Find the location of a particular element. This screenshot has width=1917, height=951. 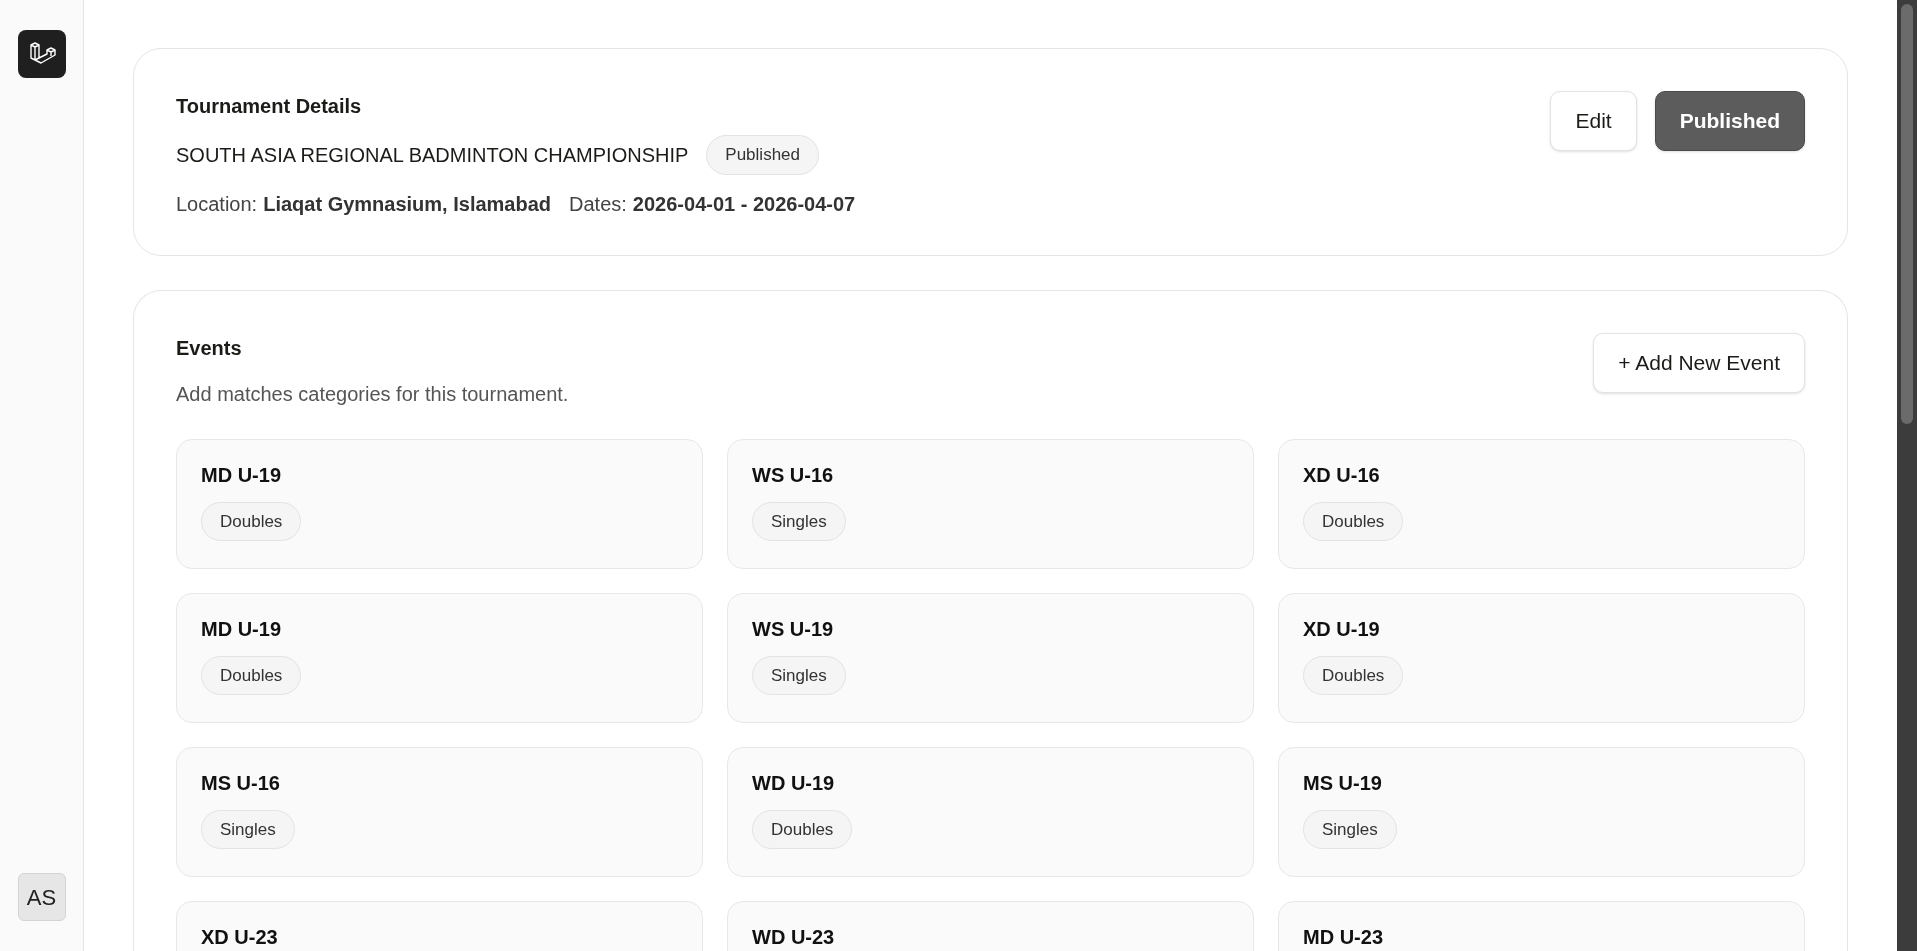

event-name: MS U-16 is located at coordinates (240, 783).